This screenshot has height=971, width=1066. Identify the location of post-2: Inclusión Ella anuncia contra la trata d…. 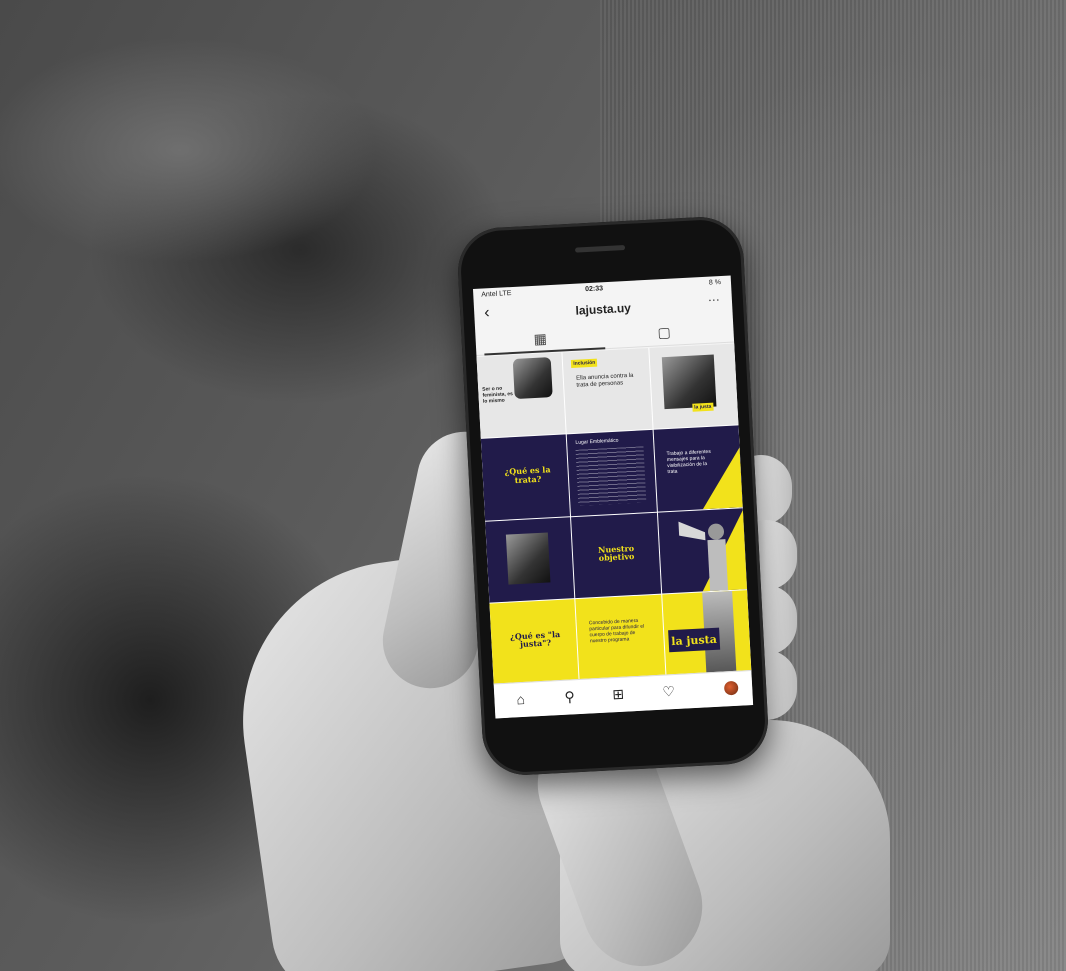
(607, 390).